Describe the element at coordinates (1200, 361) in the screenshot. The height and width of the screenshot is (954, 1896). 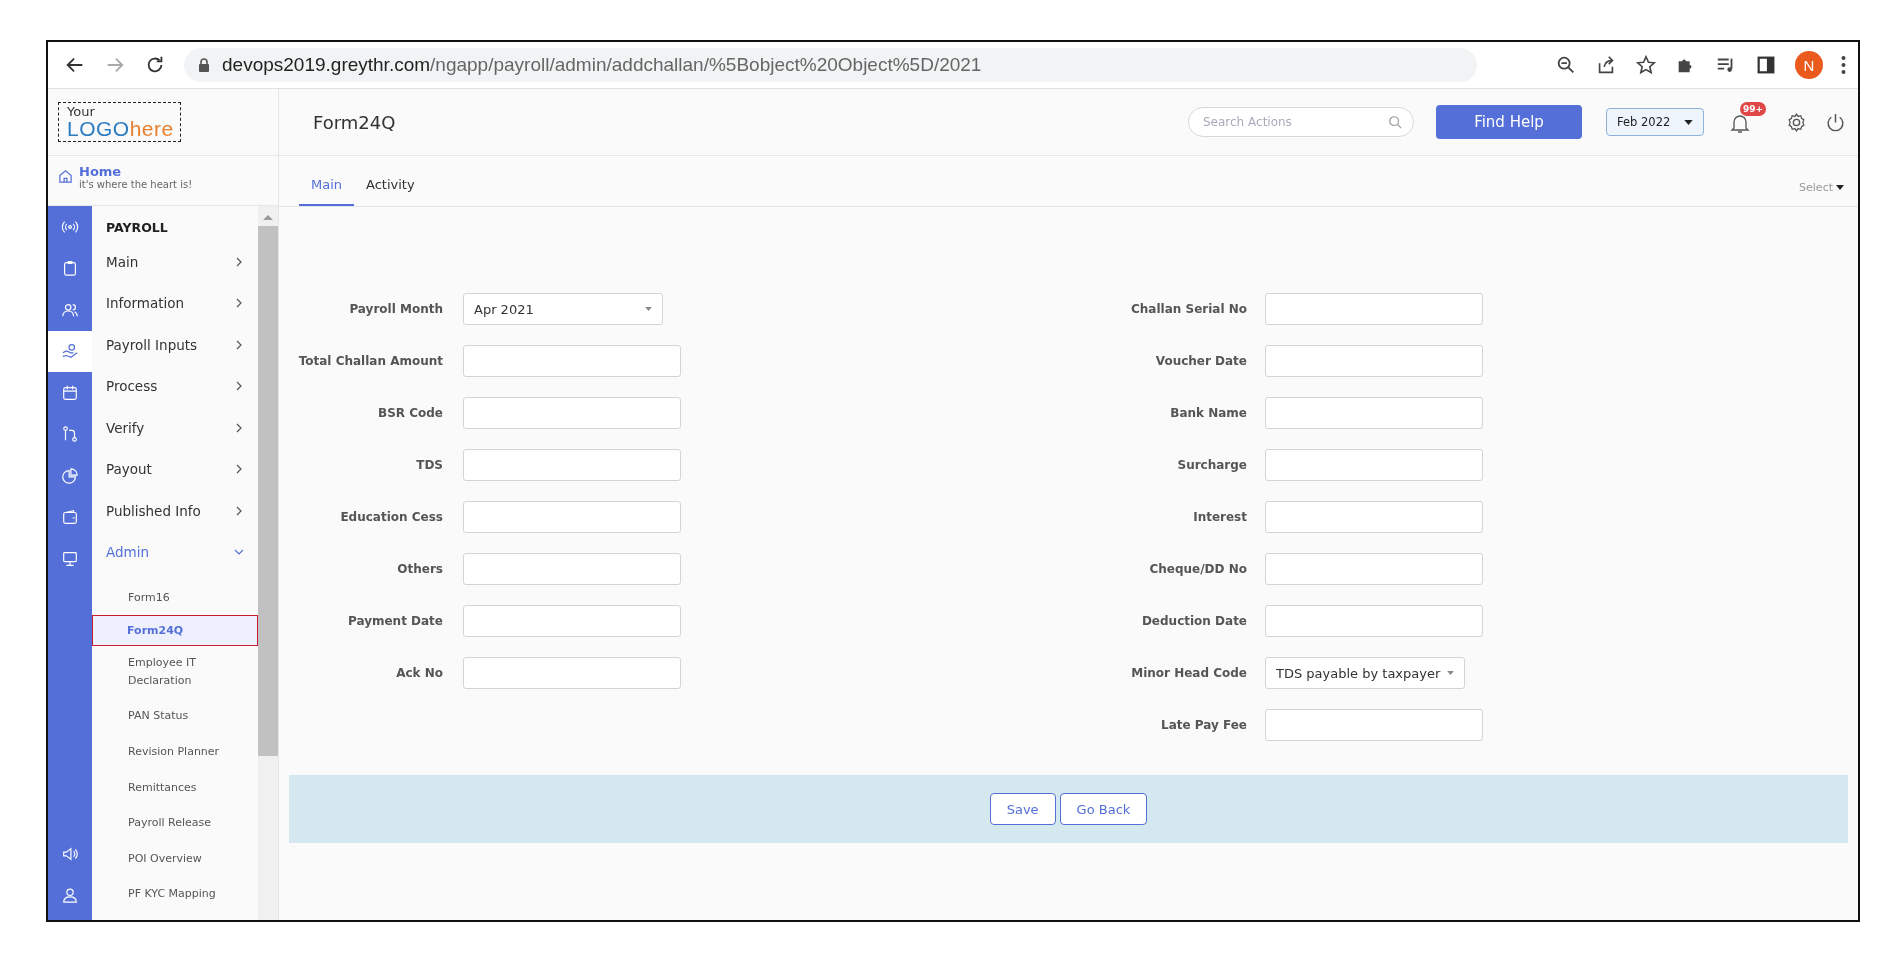
I see `field-label: Voucher Date` at that location.